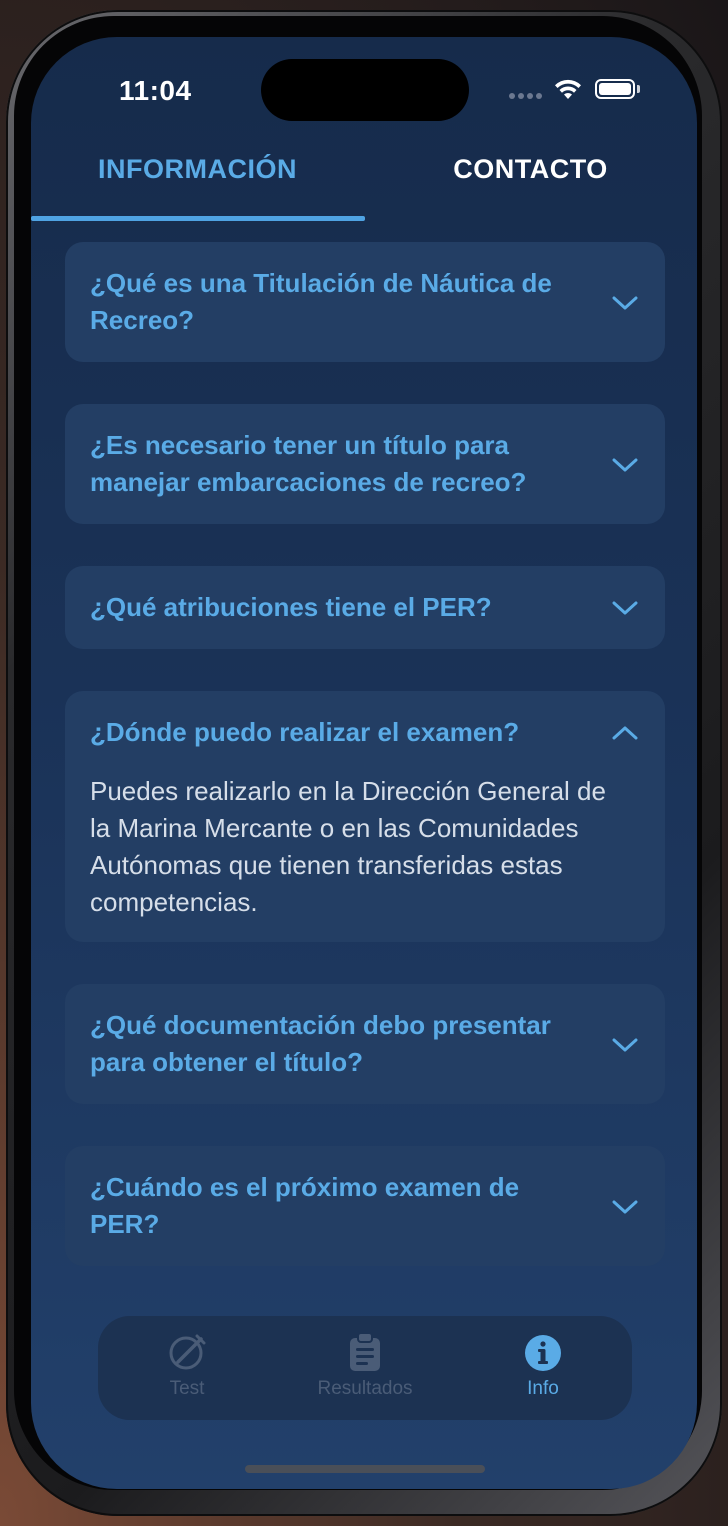 The width and height of the screenshot is (728, 1526). What do you see at coordinates (568, 89) in the screenshot?
I see `wifi-icon` at bounding box center [568, 89].